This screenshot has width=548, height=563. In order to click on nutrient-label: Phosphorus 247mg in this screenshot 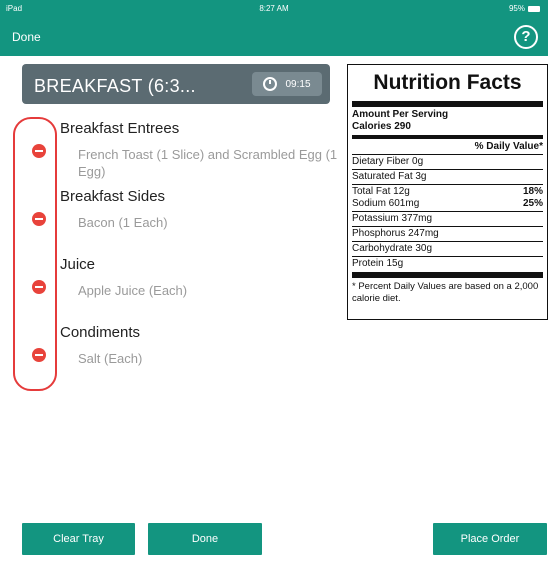, I will do `click(395, 233)`.